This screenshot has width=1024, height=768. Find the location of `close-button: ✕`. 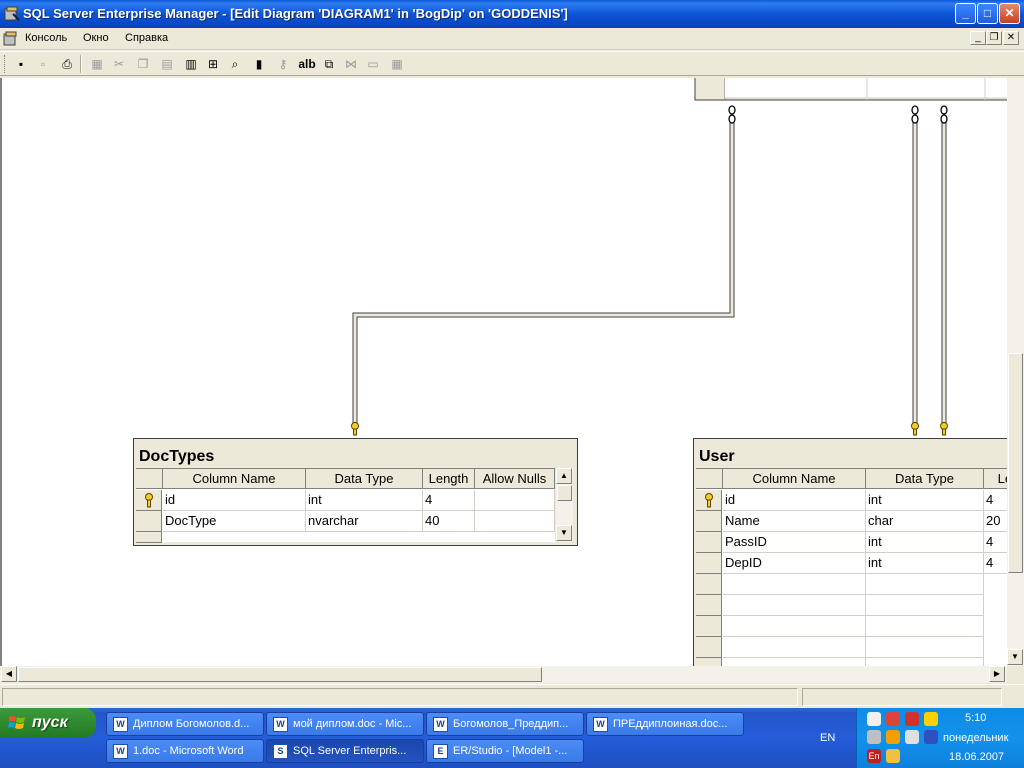

close-button: ✕ is located at coordinates (1009, 13).